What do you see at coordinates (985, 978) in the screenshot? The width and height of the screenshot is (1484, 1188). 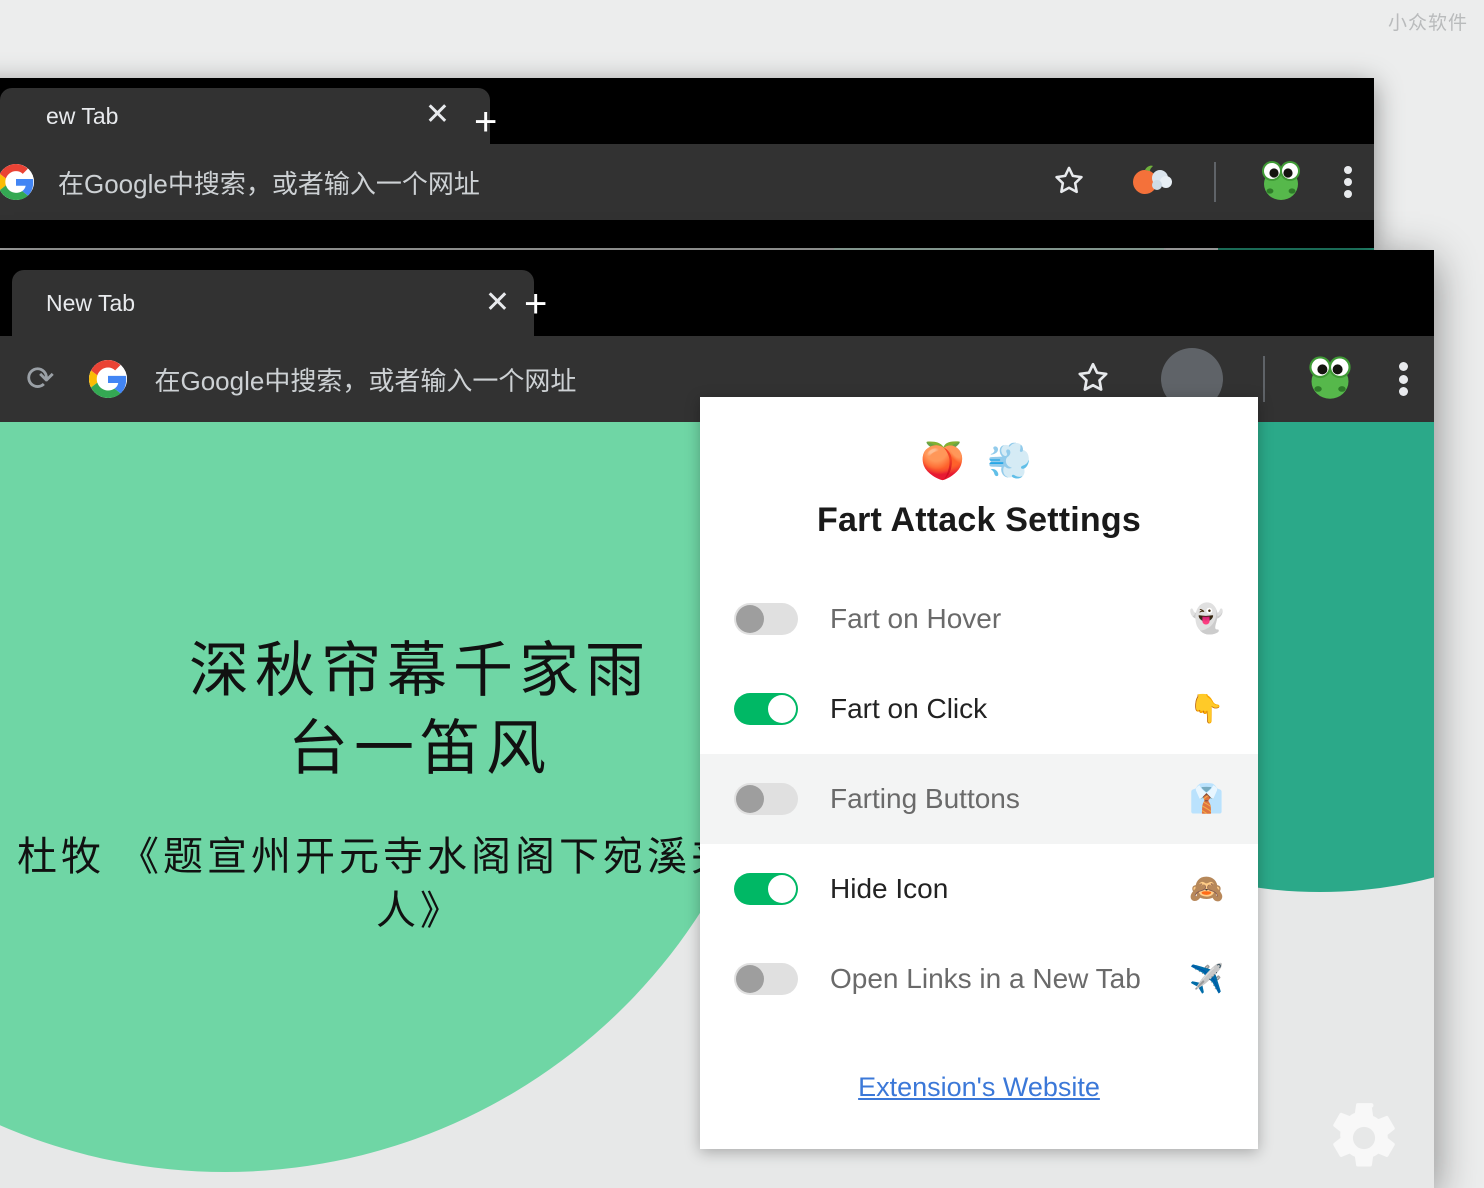 I see `settings-row-label: Open Links in a New Tab` at bounding box center [985, 978].